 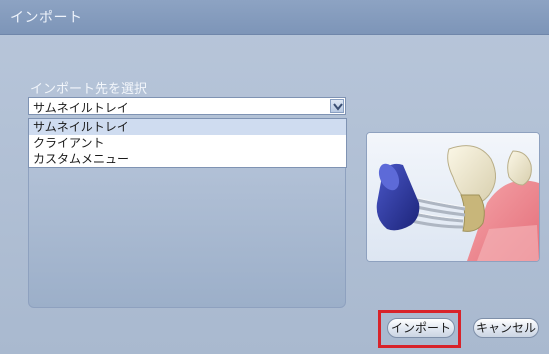 I want to click on preview-image, so click(x=453, y=197).